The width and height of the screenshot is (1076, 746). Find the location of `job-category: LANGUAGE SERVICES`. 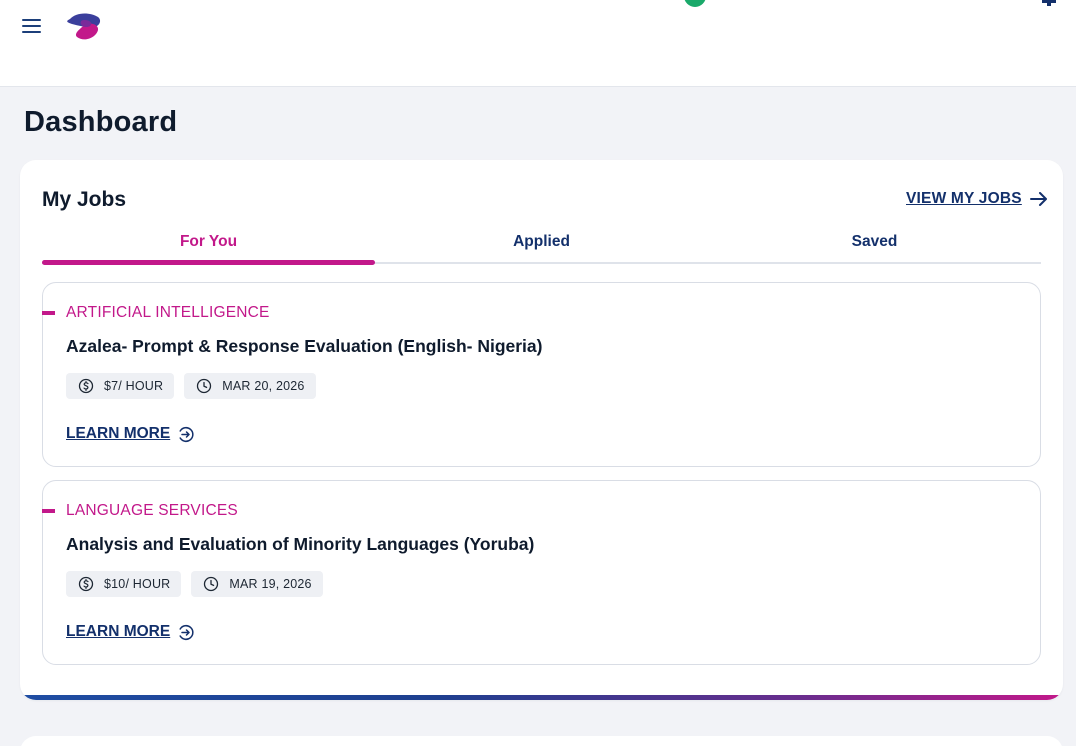

job-category: LANGUAGE SERVICES is located at coordinates (152, 510).